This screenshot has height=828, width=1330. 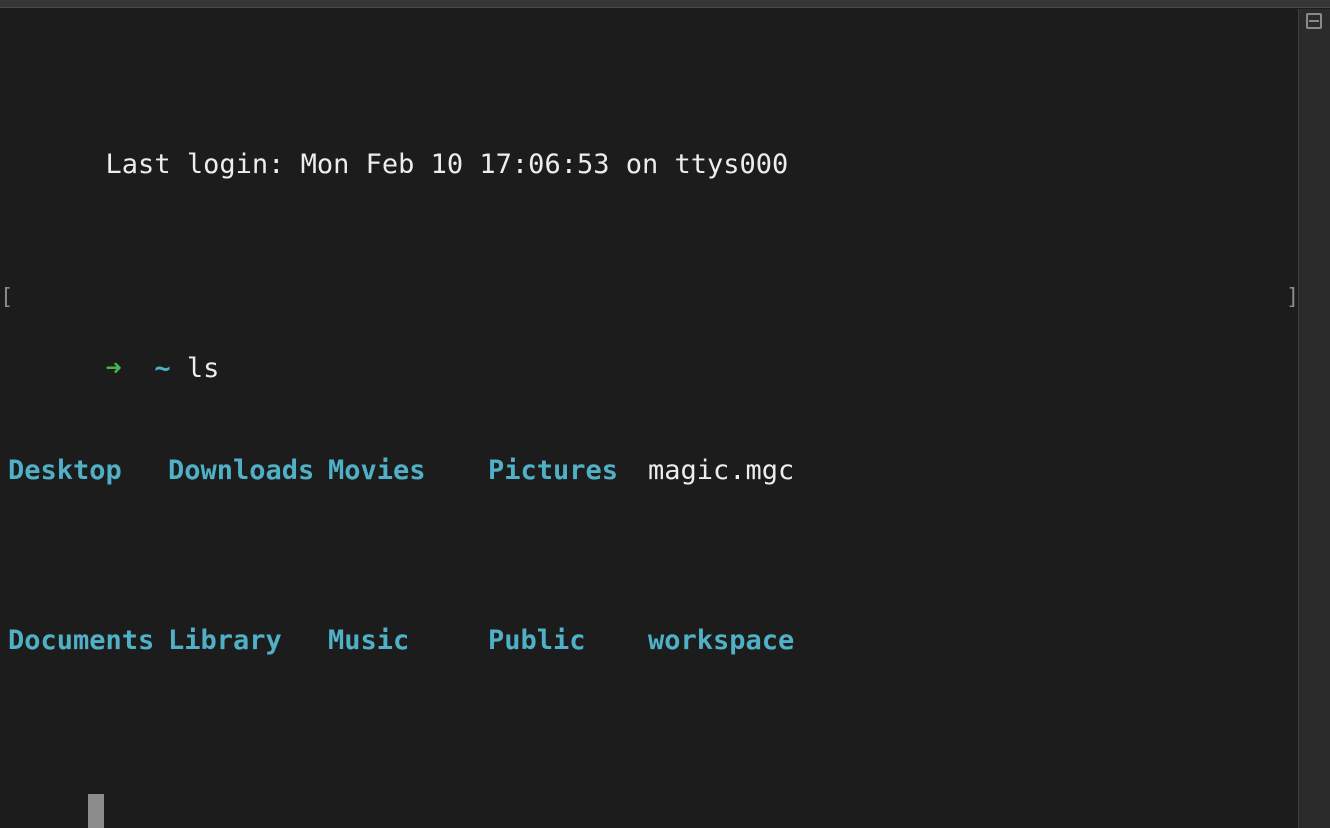 I want to click on scrollbar, so click(x=1314, y=418).